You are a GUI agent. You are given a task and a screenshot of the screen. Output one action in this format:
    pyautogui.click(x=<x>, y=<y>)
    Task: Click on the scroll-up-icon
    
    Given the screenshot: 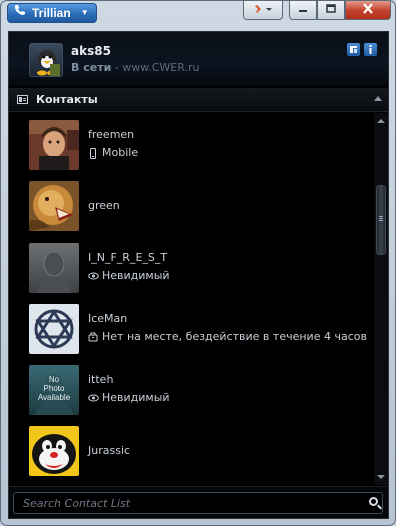 What is the action you would take?
    pyautogui.click(x=381, y=121)
    